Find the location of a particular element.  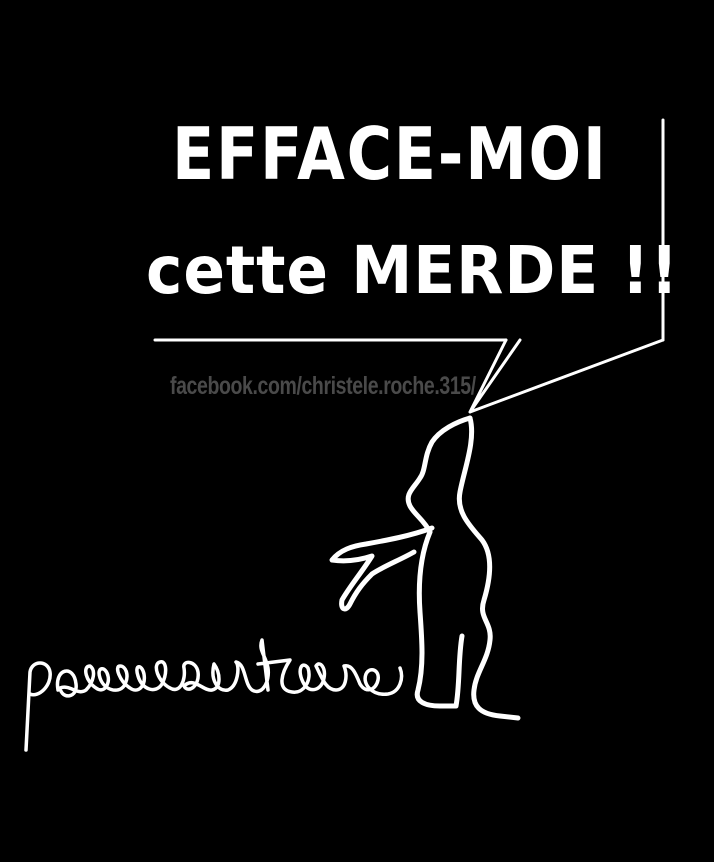

man-back is located at coordinates (488, 568).